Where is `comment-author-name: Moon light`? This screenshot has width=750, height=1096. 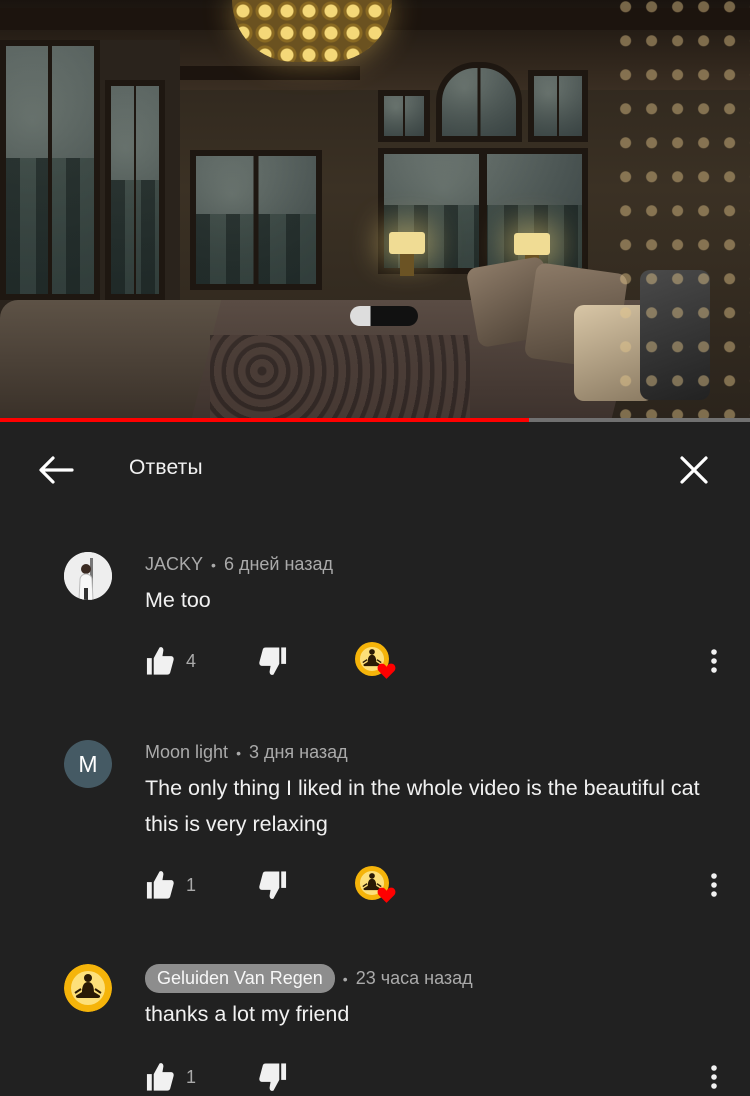
comment-author-name: Moon light is located at coordinates (186, 752).